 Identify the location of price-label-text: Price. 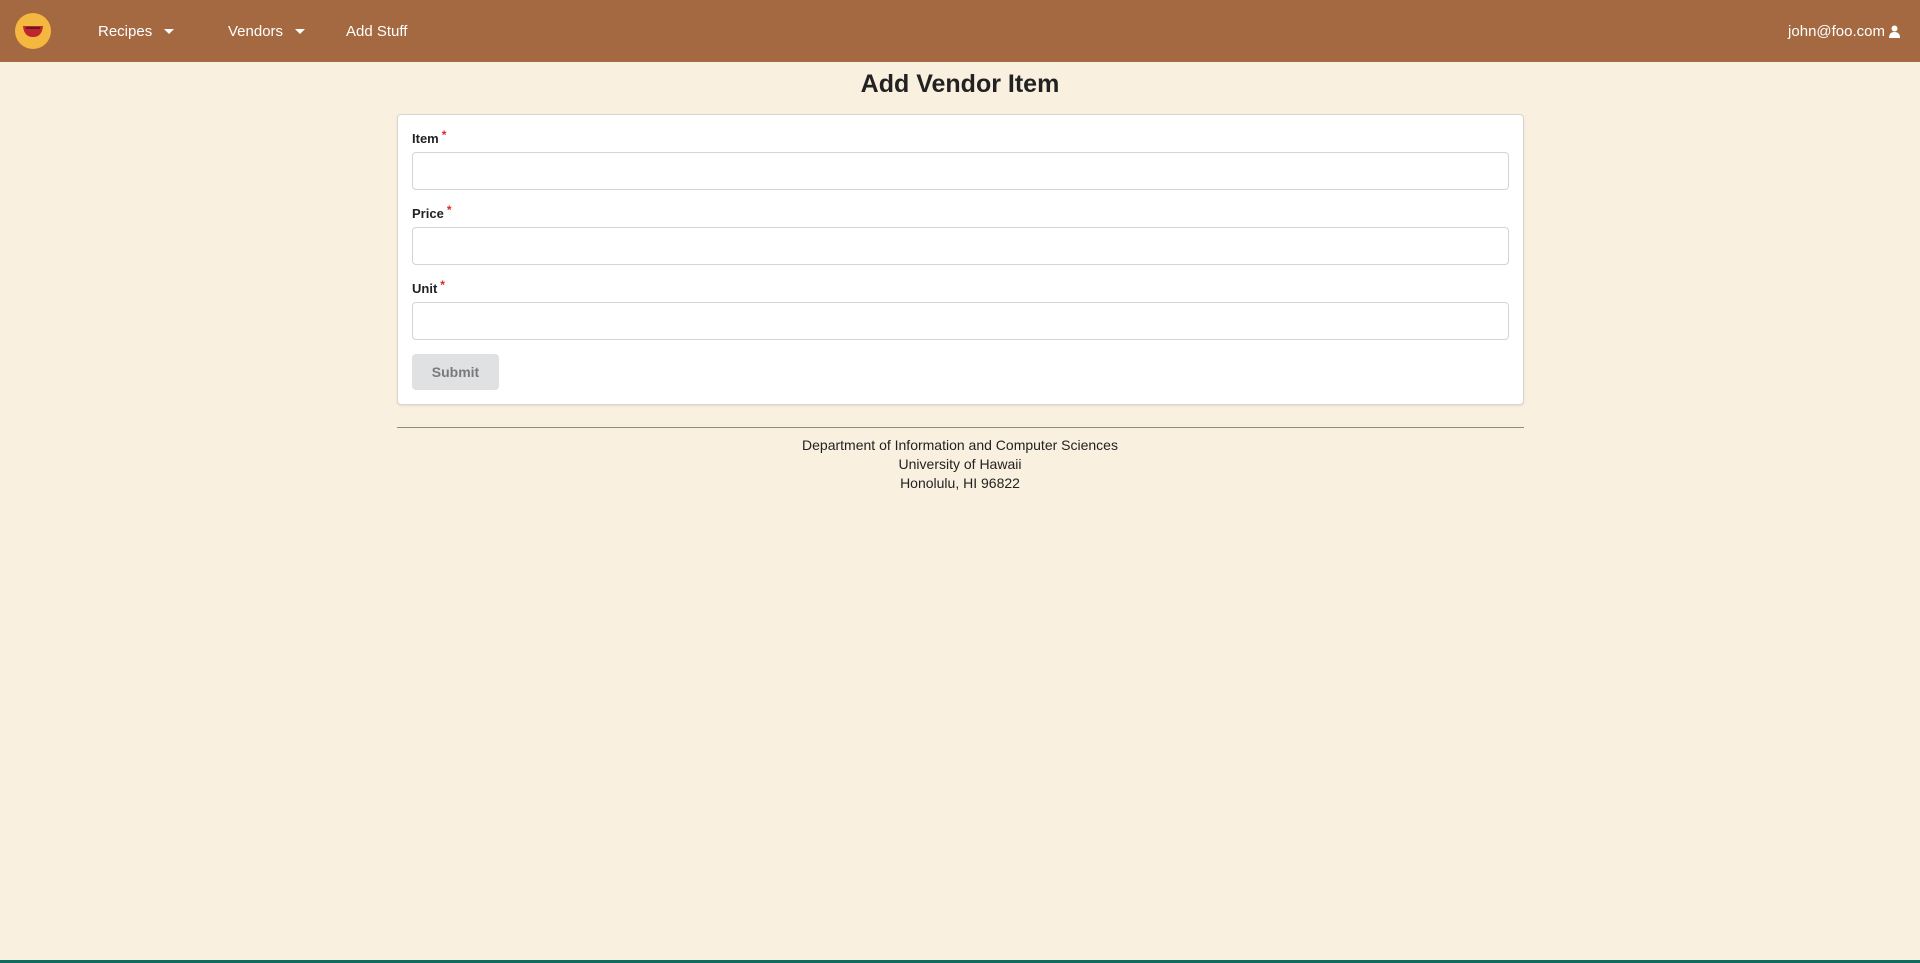
(428, 213).